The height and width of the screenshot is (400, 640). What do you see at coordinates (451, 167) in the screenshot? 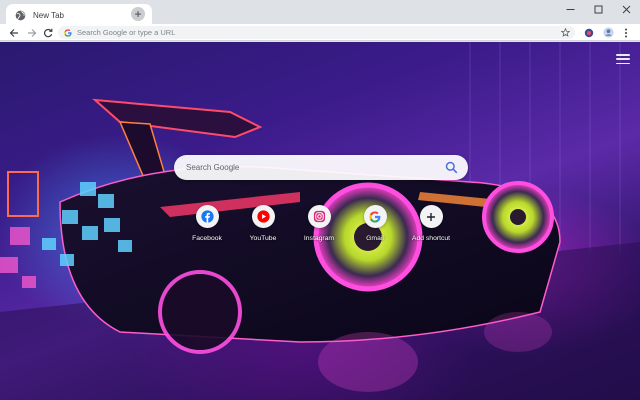
I see `search-icon` at bounding box center [451, 167].